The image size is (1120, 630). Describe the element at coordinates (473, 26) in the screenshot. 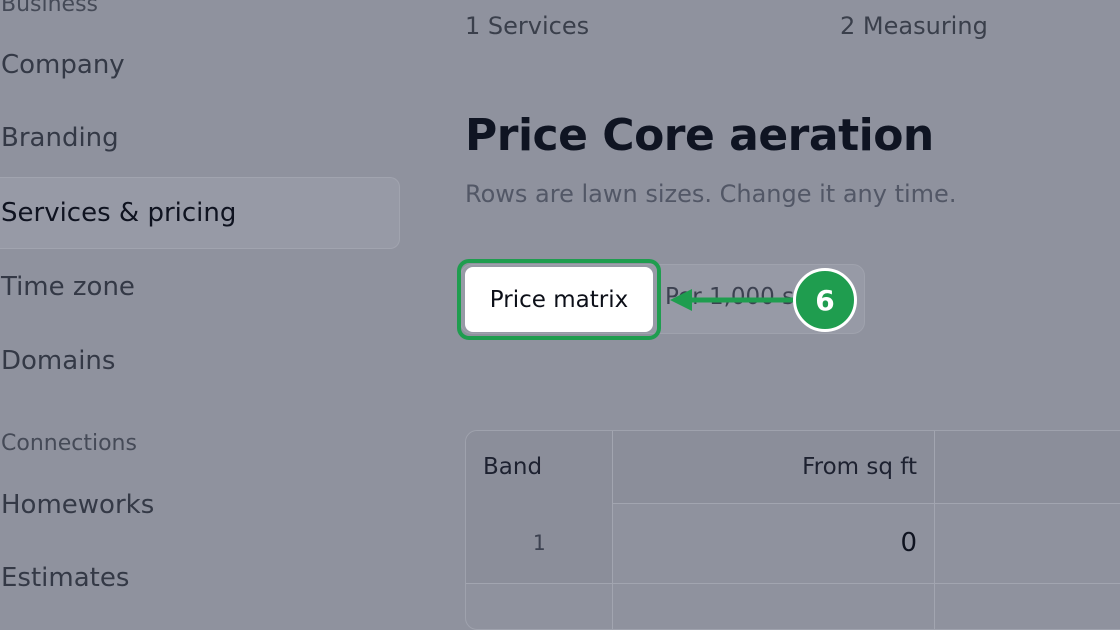

I see `step-number: 1` at that location.